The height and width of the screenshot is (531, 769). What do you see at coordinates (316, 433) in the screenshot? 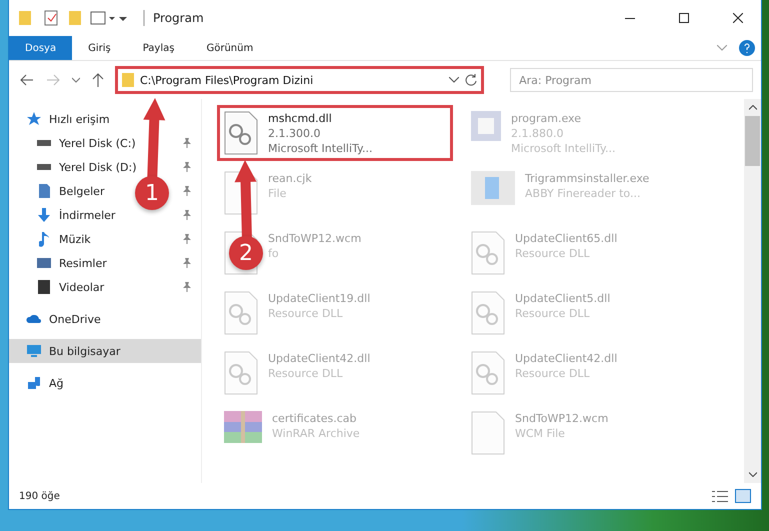
I see `file-details: WinRAR Archive` at bounding box center [316, 433].